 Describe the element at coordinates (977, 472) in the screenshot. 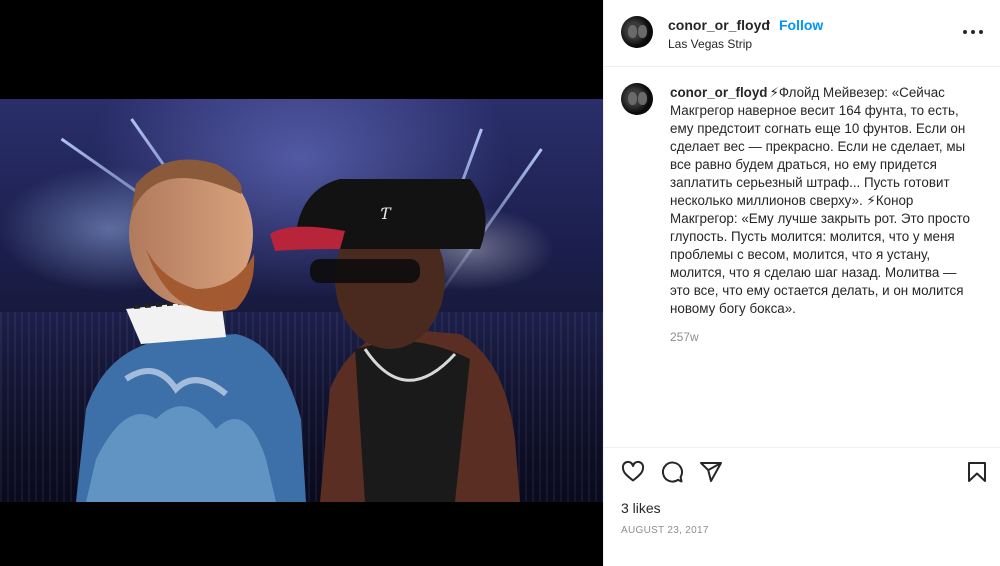

I see `bookmark-icon` at that location.